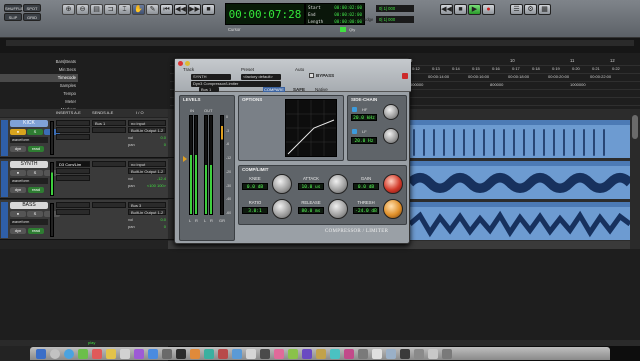 This screenshot has width=640, height=361. I want to click on volume-value: 0.0, so click(163, 219).